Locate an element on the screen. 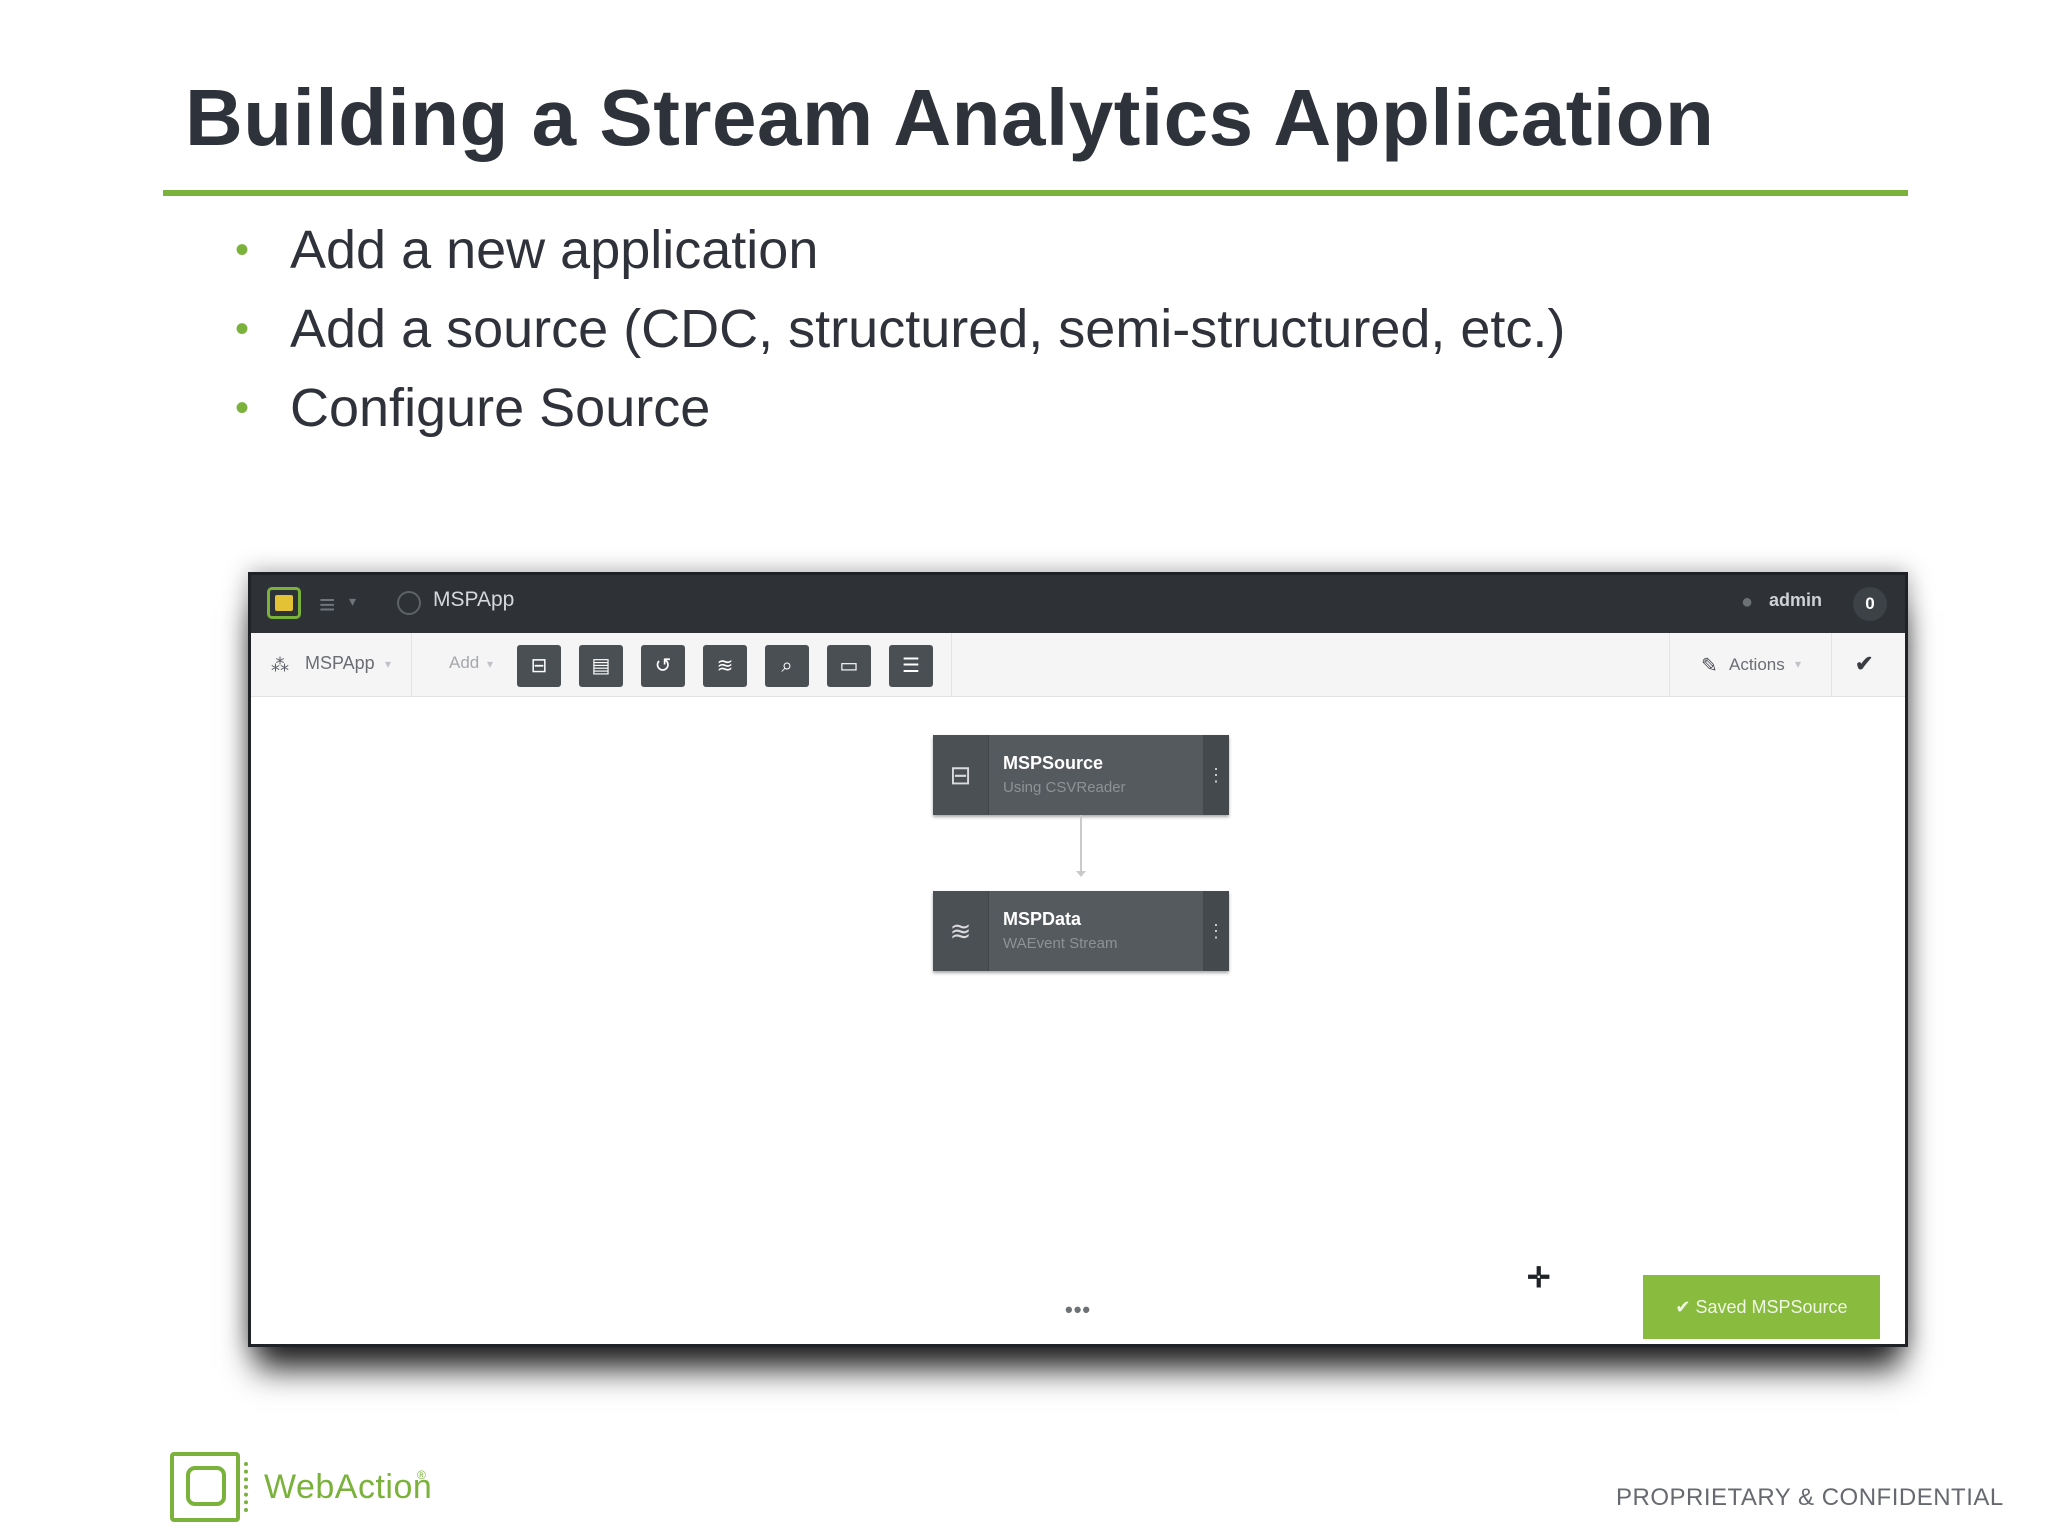  connector-arrow-icon is located at coordinates (1081, 874).